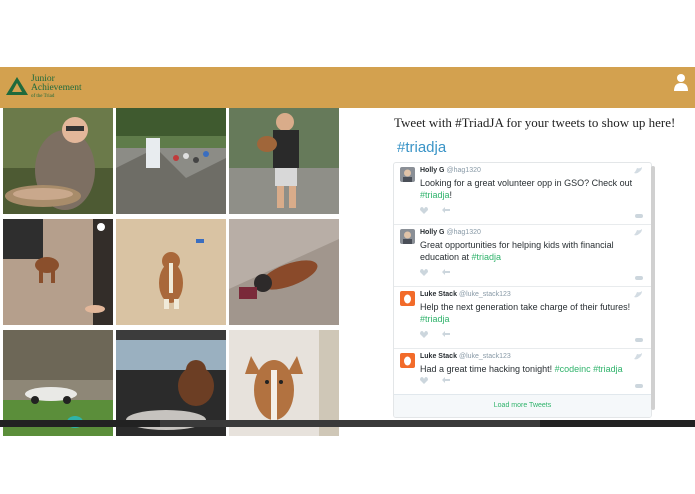 This screenshot has width=695, height=494. I want to click on logo-line-3: of the Triad, so click(43, 96).